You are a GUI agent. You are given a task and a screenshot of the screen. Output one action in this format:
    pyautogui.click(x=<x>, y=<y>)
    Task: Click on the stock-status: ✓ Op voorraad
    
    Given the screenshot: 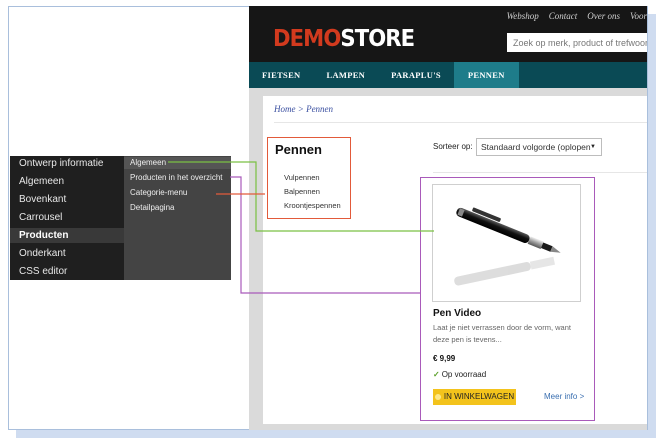 What is the action you would take?
    pyautogui.click(x=459, y=374)
    